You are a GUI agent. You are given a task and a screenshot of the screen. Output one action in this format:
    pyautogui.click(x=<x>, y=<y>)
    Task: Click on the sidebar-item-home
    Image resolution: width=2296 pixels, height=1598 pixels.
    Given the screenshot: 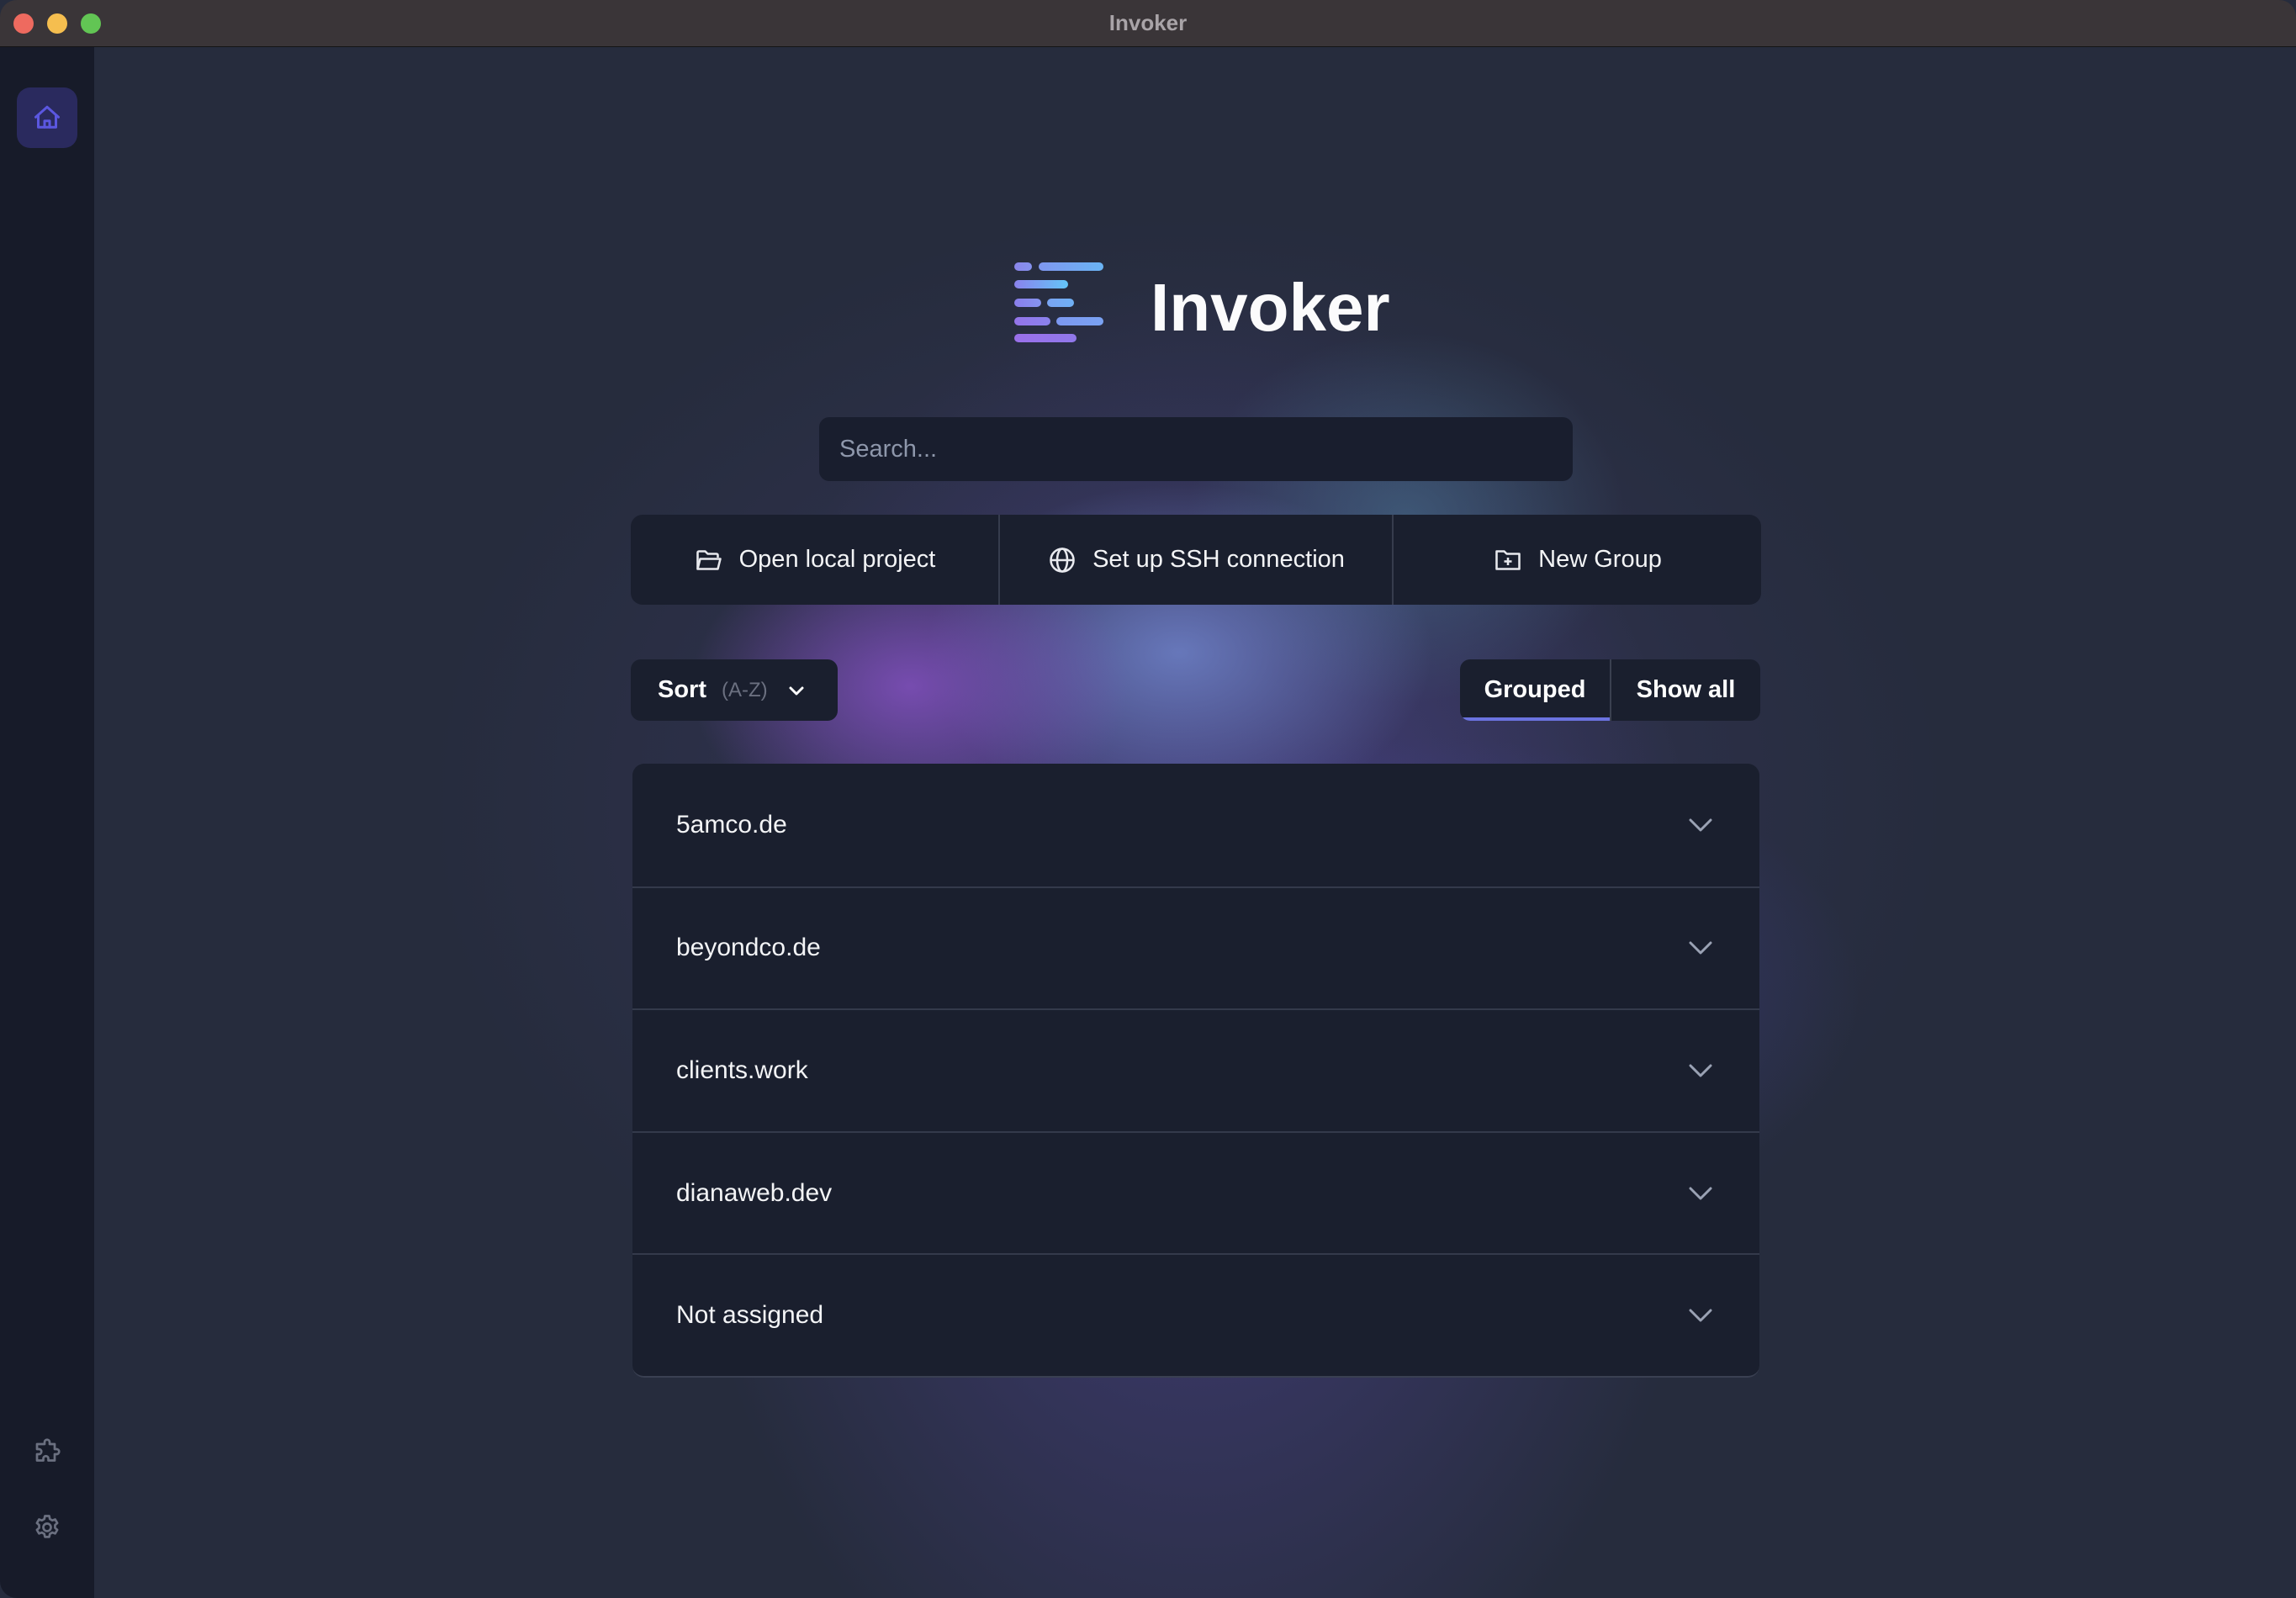 What is the action you would take?
    pyautogui.click(x=47, y=118)
    